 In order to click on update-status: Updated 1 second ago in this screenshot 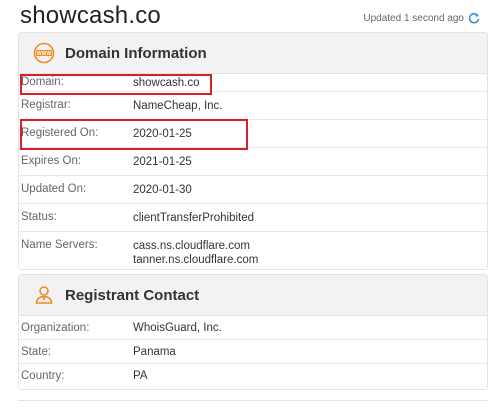, I will do `click(421, 18)`.